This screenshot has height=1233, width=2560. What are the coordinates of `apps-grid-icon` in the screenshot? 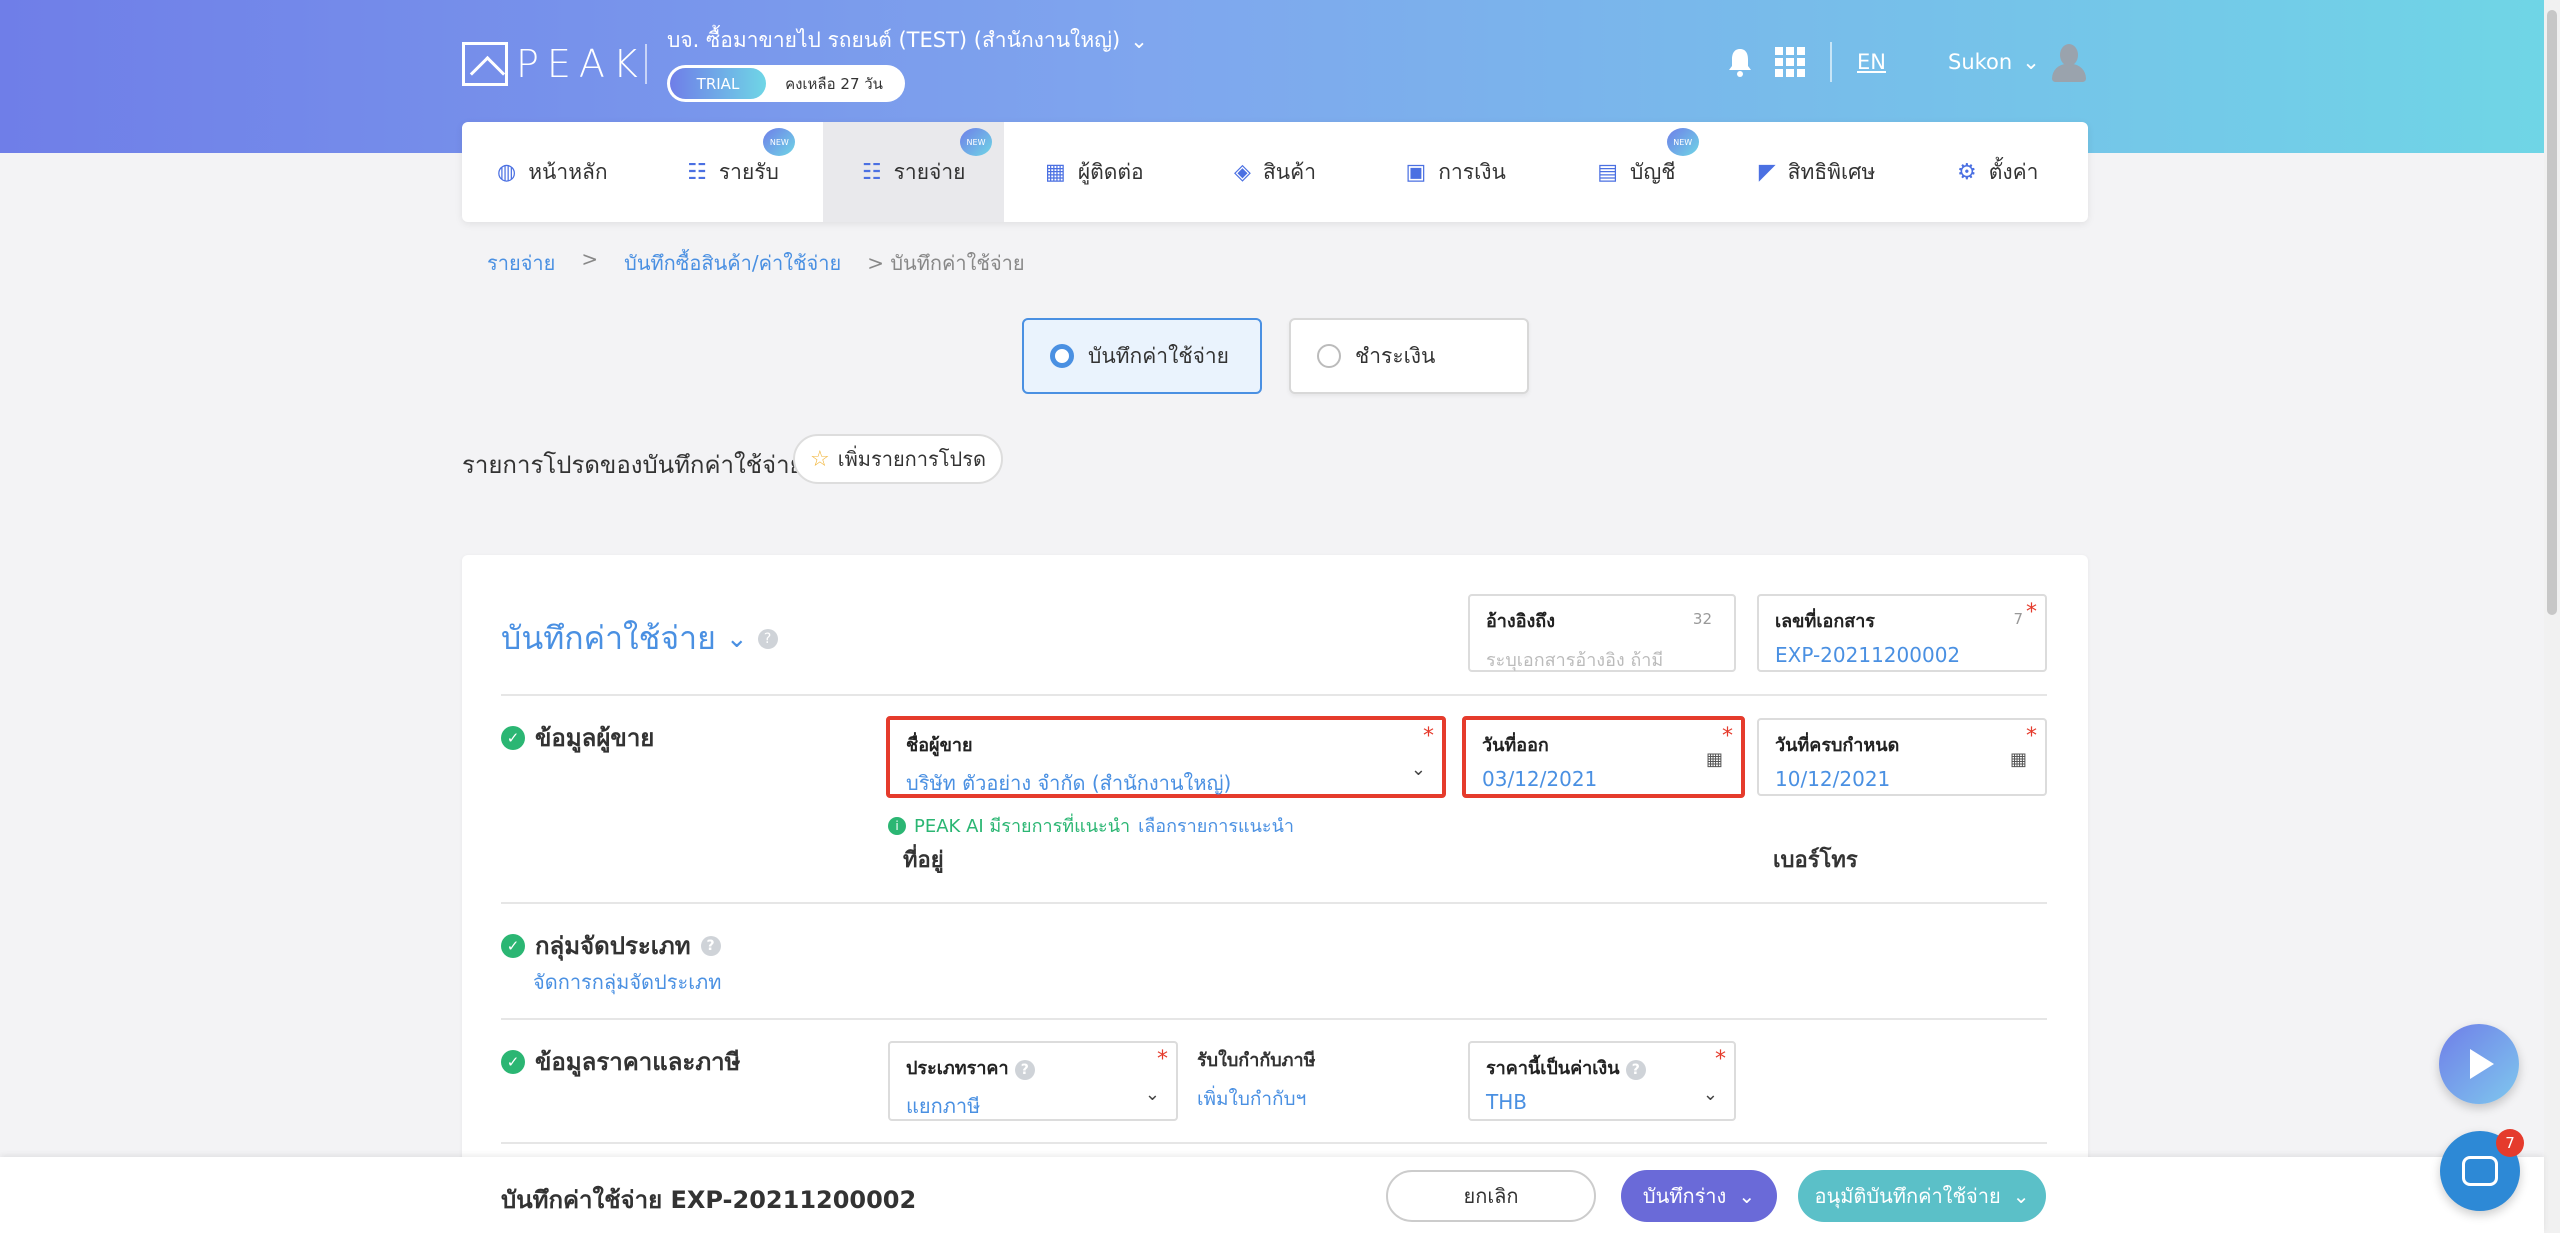 It's located at (1790, 62).